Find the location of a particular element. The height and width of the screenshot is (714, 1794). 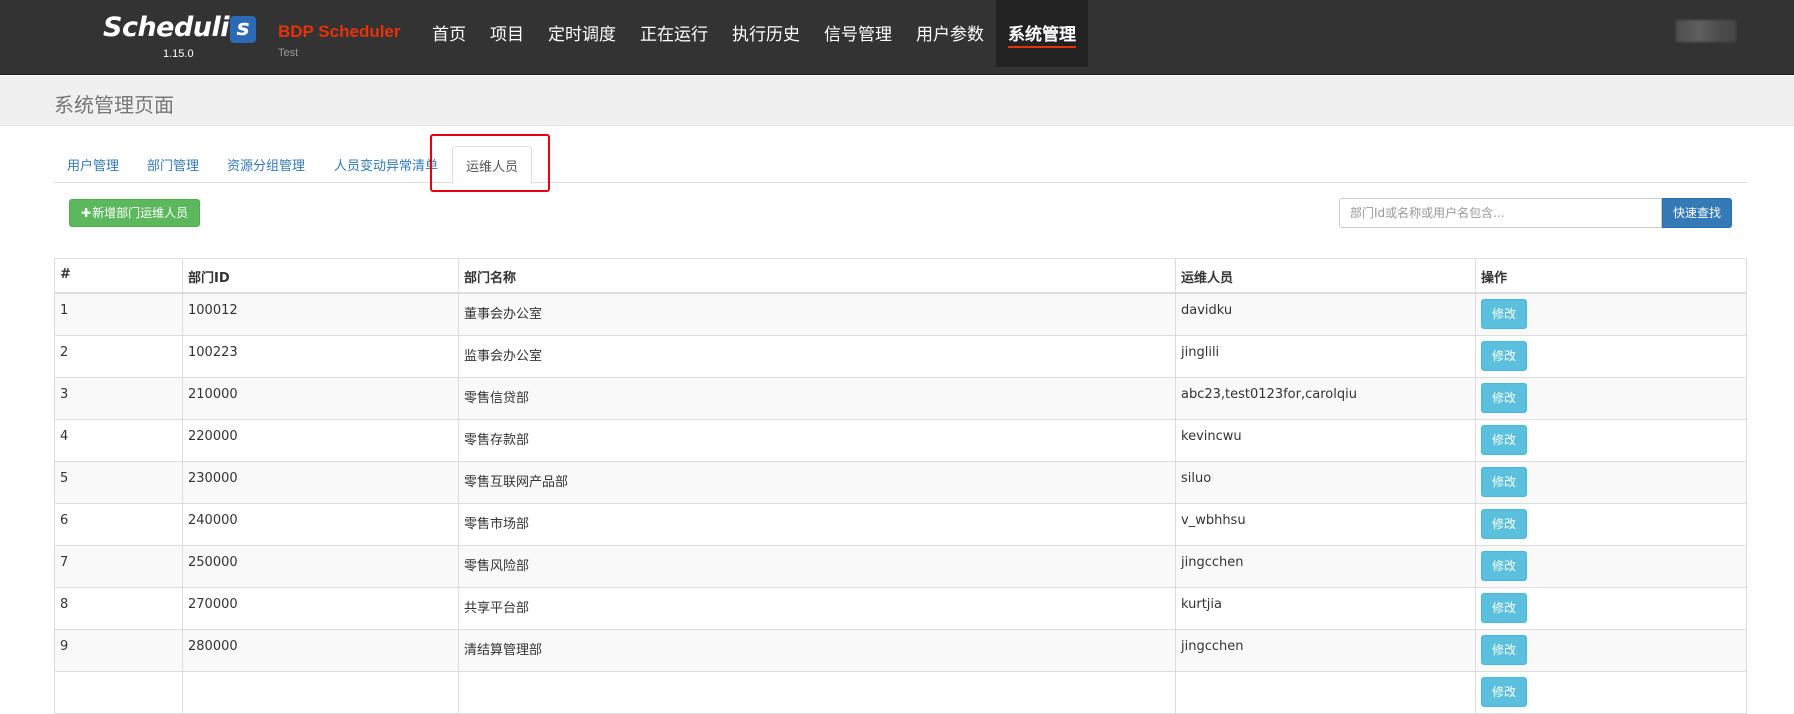

cell-index: 5 is located at coordinates (118, 482).